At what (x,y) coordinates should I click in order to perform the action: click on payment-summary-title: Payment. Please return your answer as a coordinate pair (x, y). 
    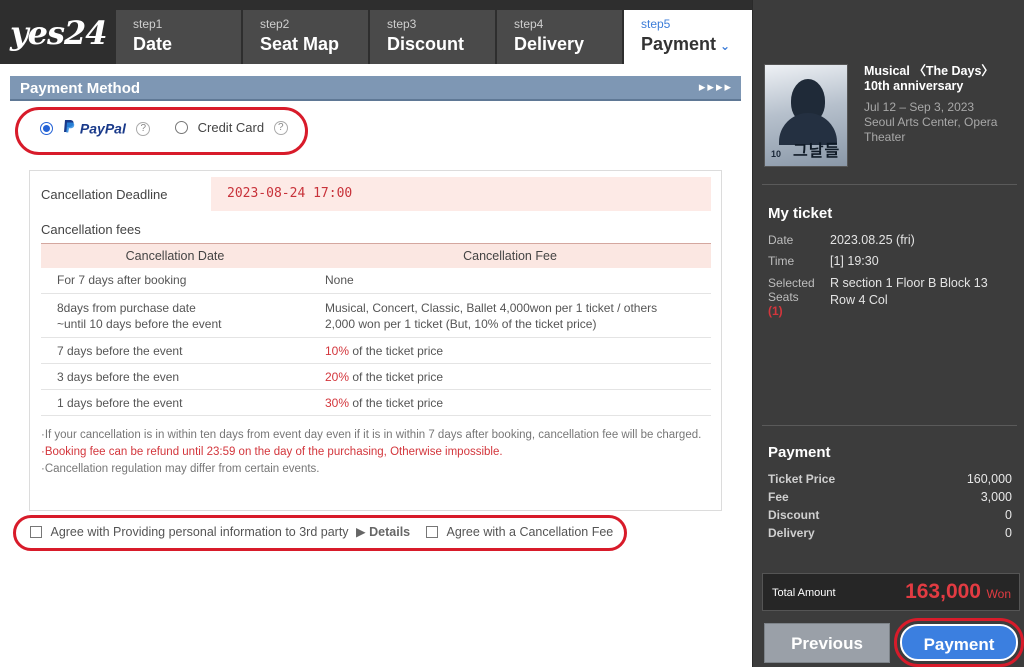
    Looking at the image, I should click on (799, 452).